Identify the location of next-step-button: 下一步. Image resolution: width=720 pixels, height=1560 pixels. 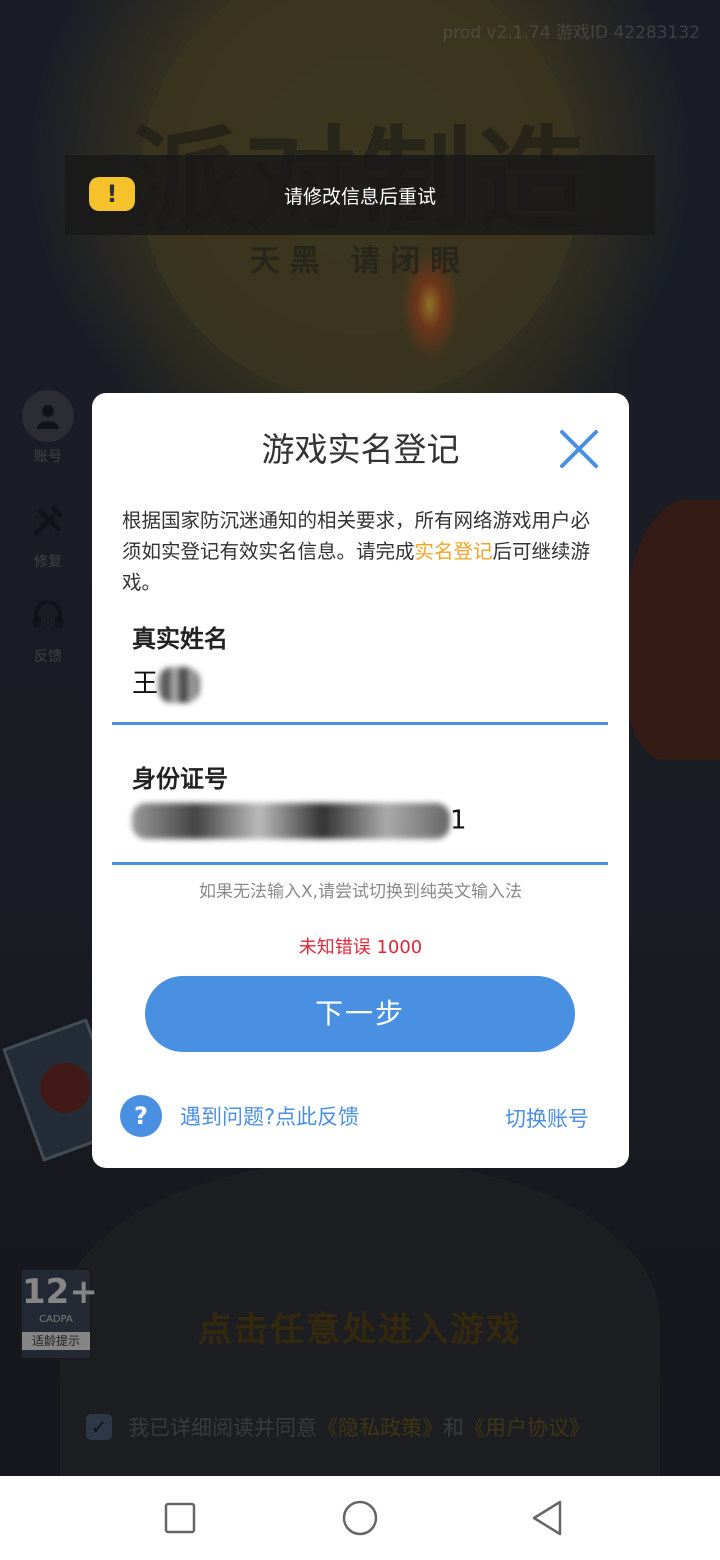
(360, 1014).